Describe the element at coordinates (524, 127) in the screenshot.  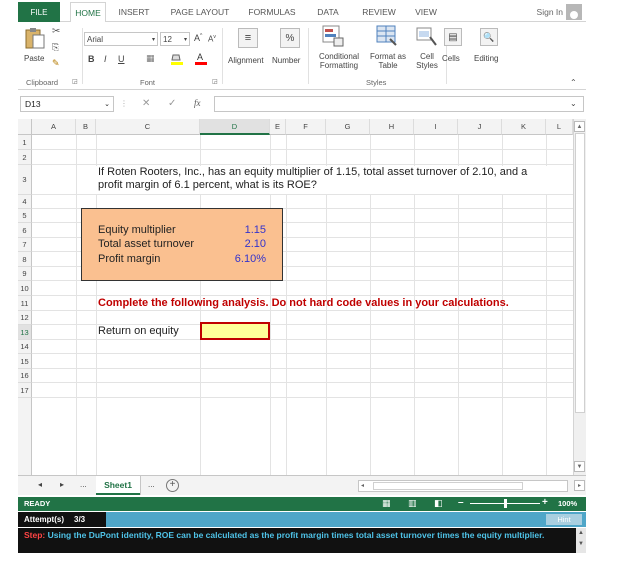
I see `column-header-k: K` at that location.